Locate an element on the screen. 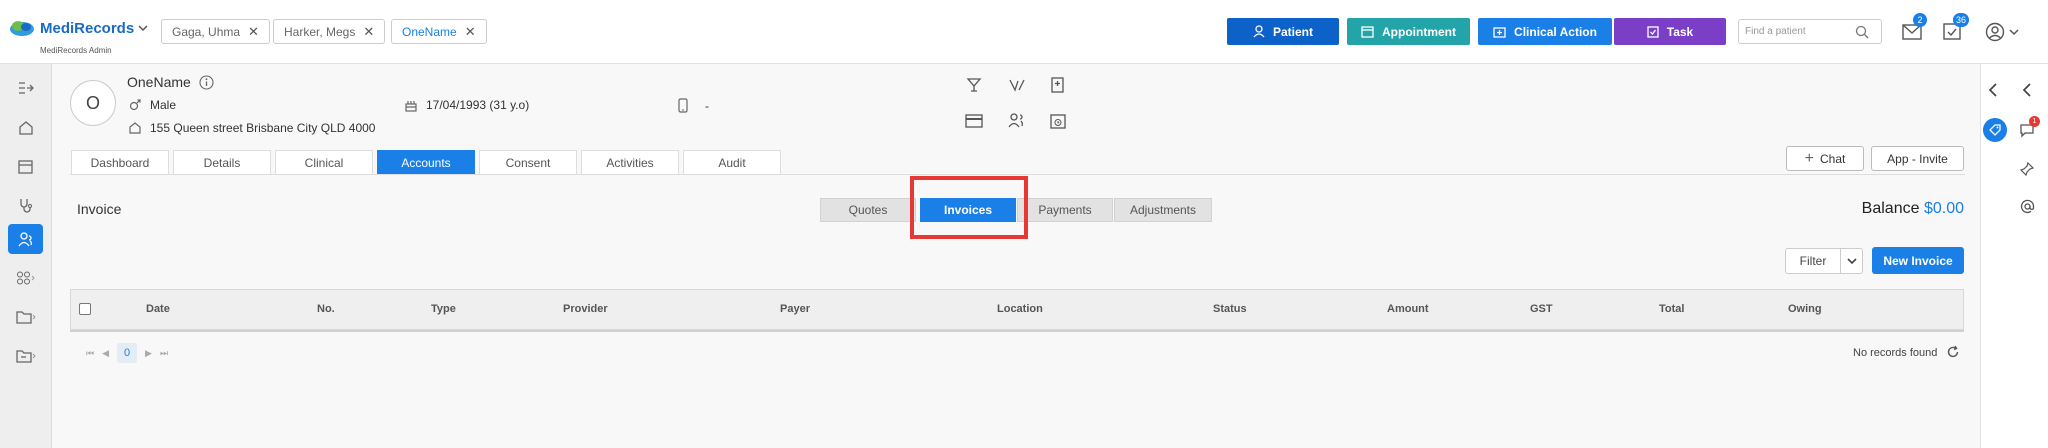  task-button: Task is located at coordinates (1670, 31).